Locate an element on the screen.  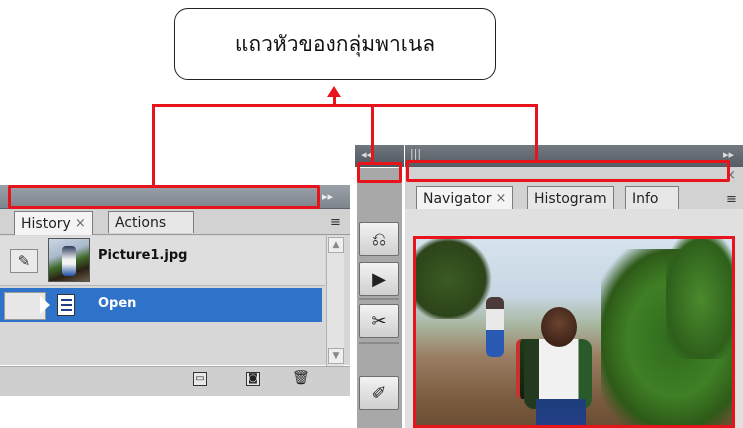
tab-actions: Actions is located at coordinates (151, 222).